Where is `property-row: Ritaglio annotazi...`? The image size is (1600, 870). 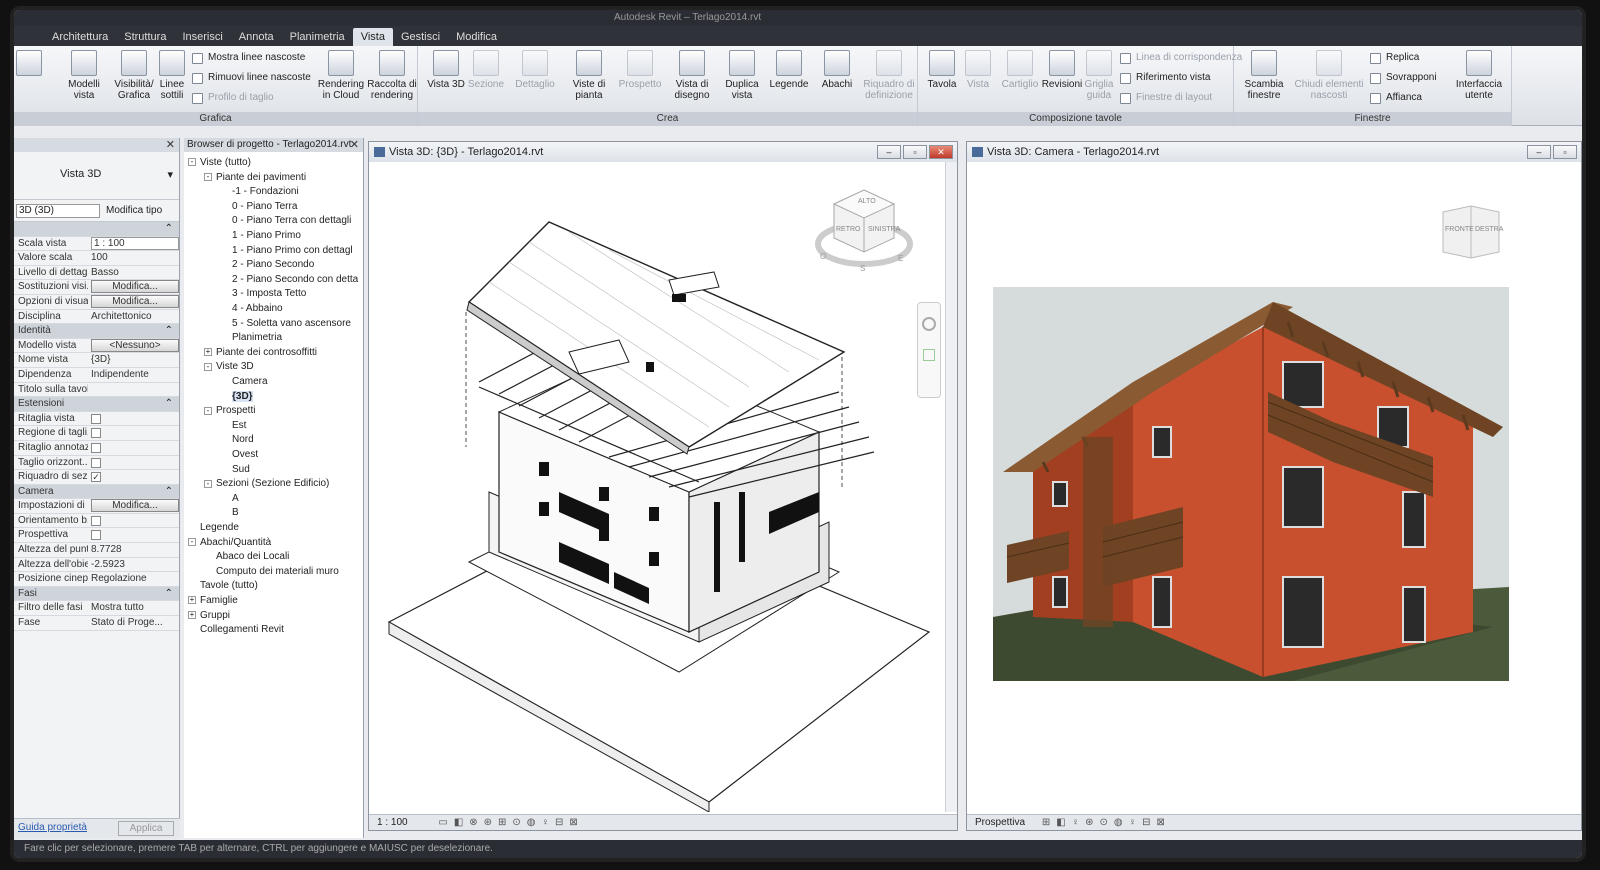 property-row: Ritaglio annotazi... is located at coordinates (96, 448).